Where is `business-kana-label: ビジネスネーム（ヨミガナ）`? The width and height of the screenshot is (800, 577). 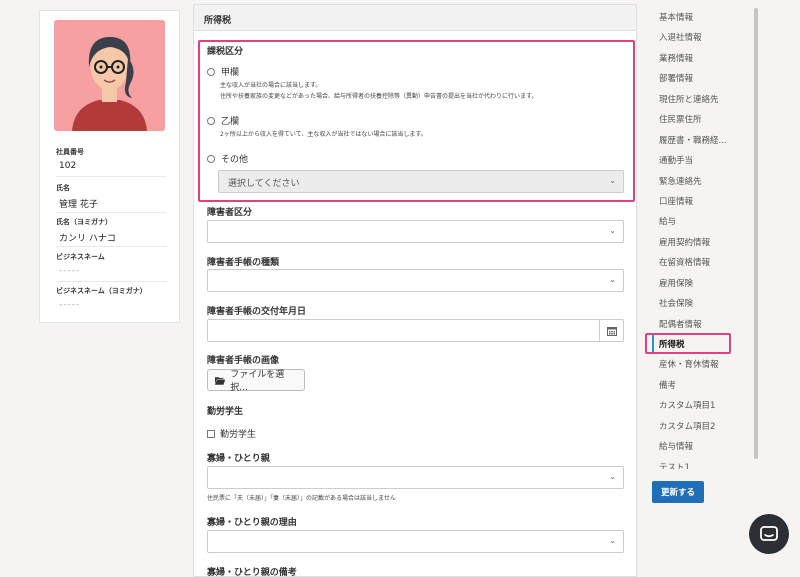 business-kana-label: ビジネスネーム（ヨミガナ） is located at coordinates (101, 291).